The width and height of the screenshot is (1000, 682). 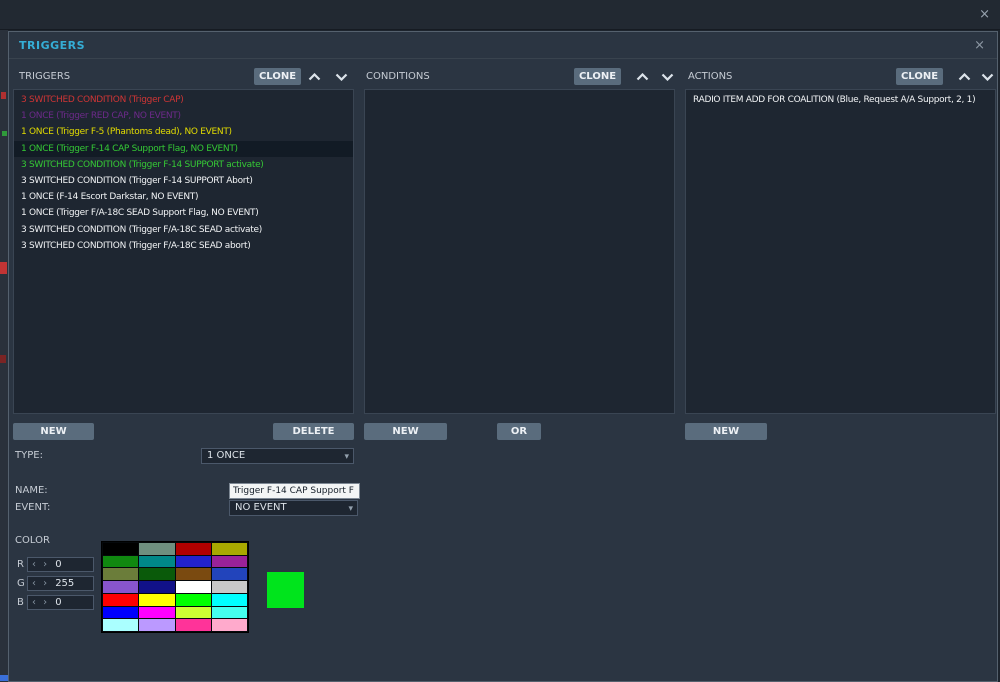 What do you see at coordinates (29, 455) in the screenshot?
I see `type-label: TYPE:` at bounding box center [29, 455].